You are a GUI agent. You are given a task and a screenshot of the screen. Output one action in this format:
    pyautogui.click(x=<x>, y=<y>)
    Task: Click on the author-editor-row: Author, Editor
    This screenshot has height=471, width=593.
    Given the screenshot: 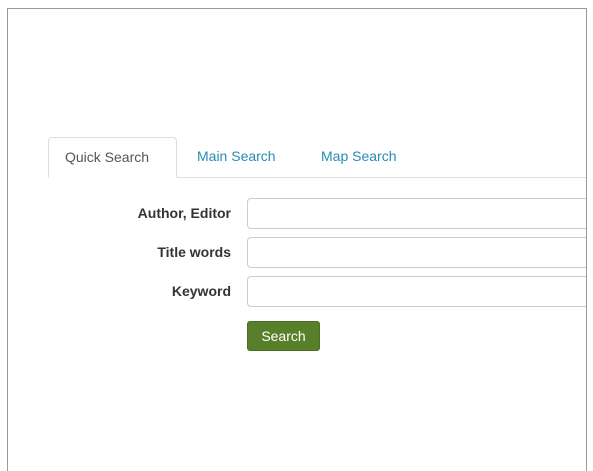 What is the action you would take?
    pyautogui.click(x=297, y=213)
    